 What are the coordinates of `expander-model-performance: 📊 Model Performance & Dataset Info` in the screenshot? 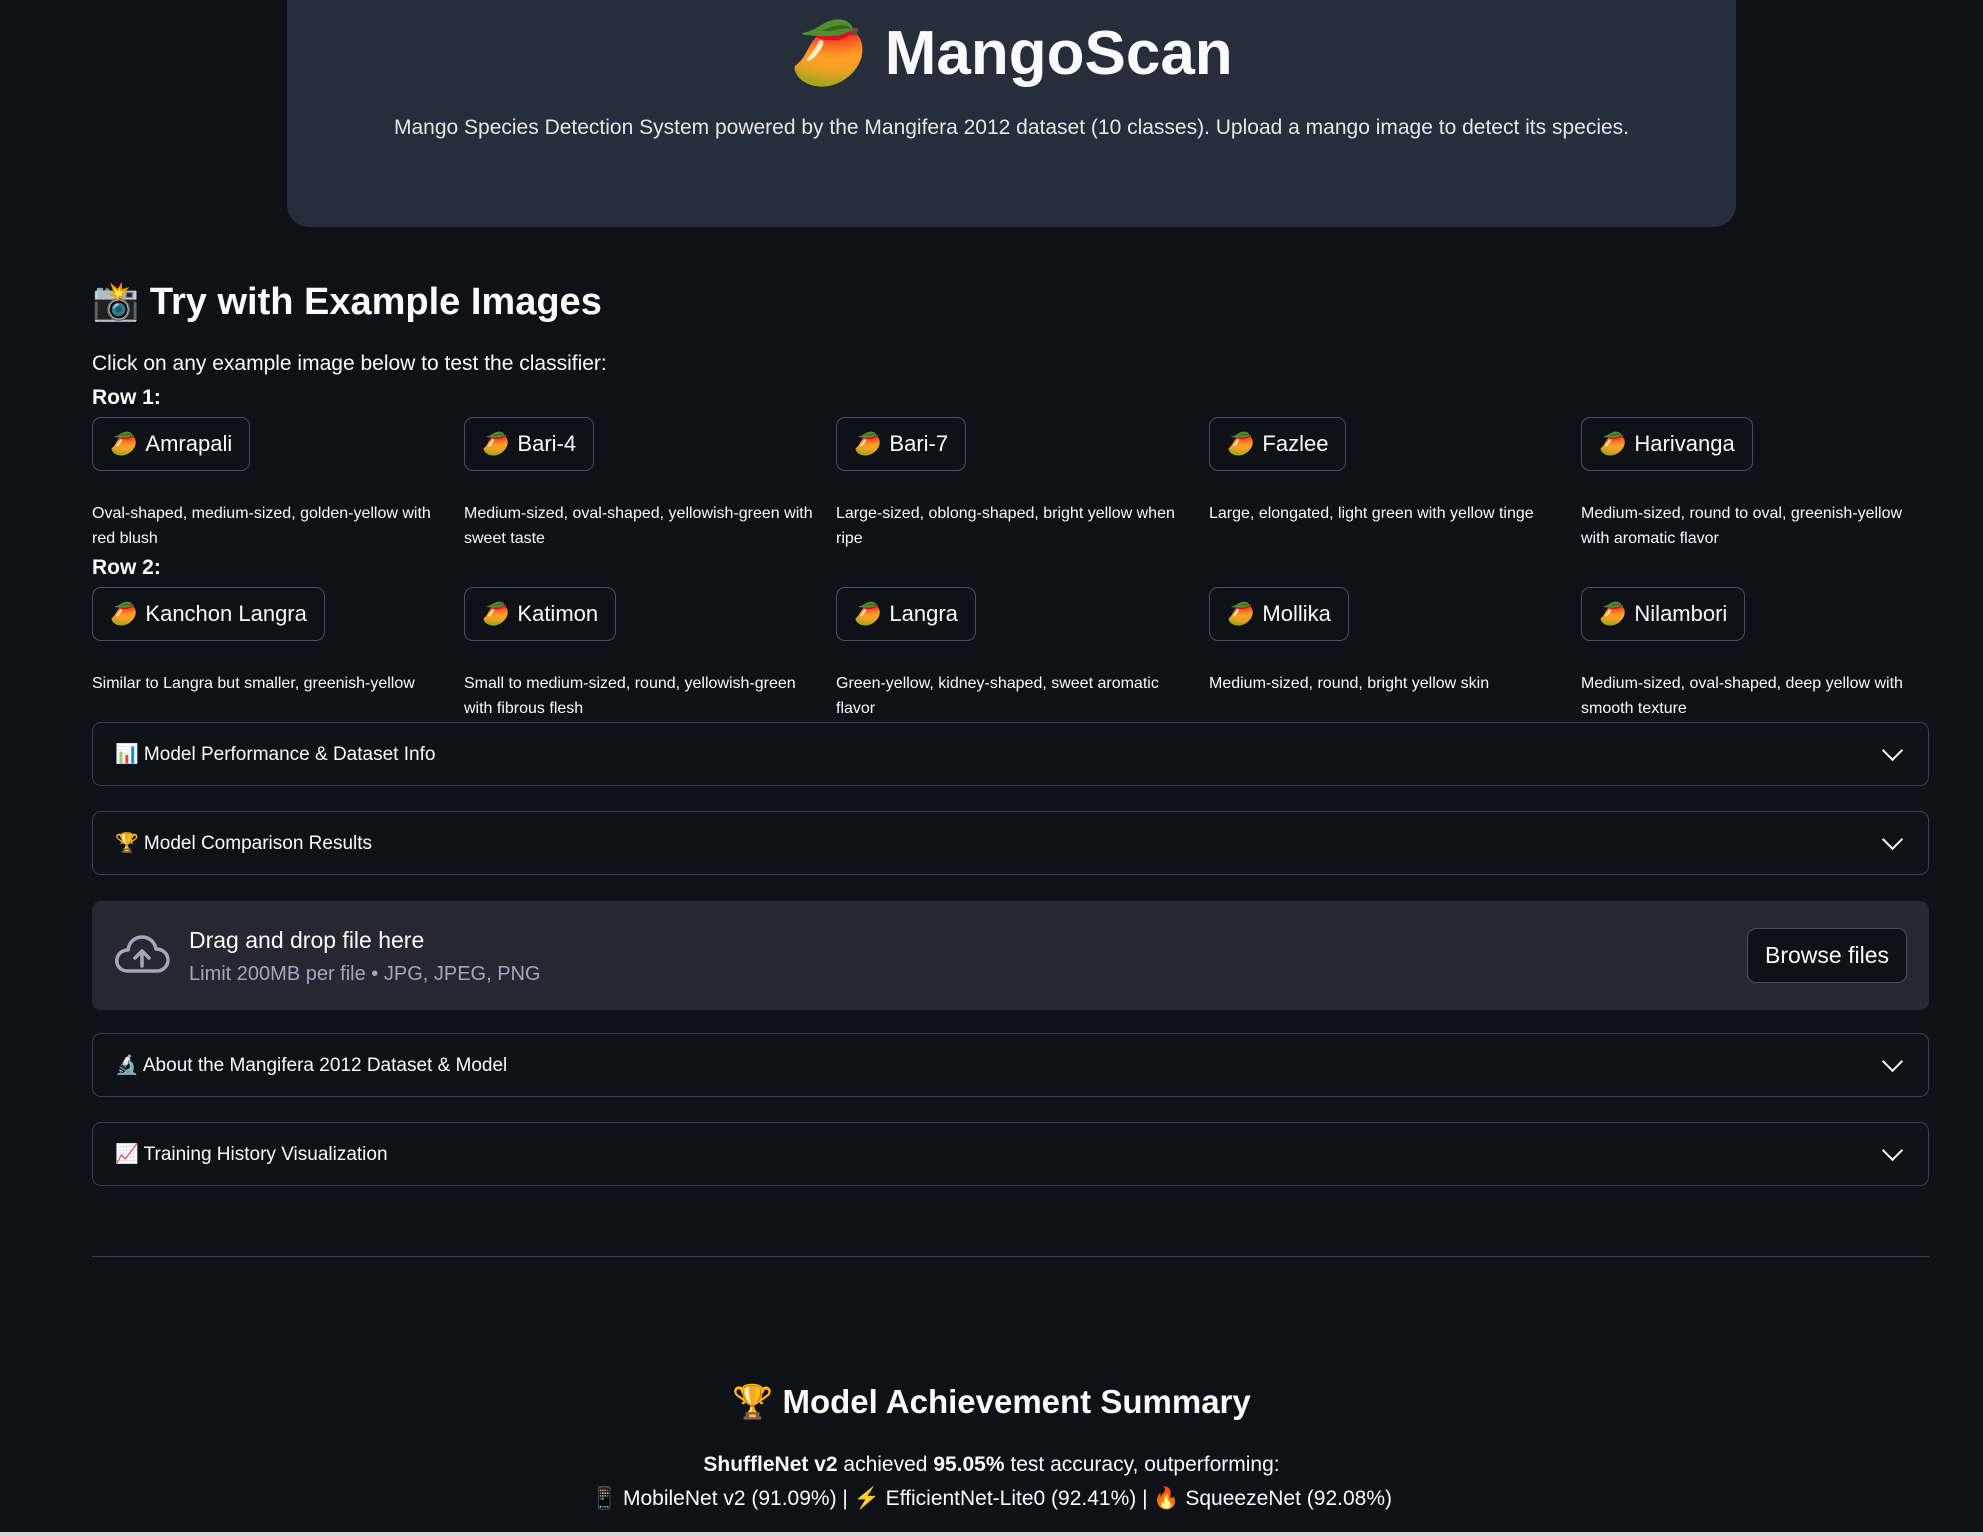 It's located at (1010, 754).